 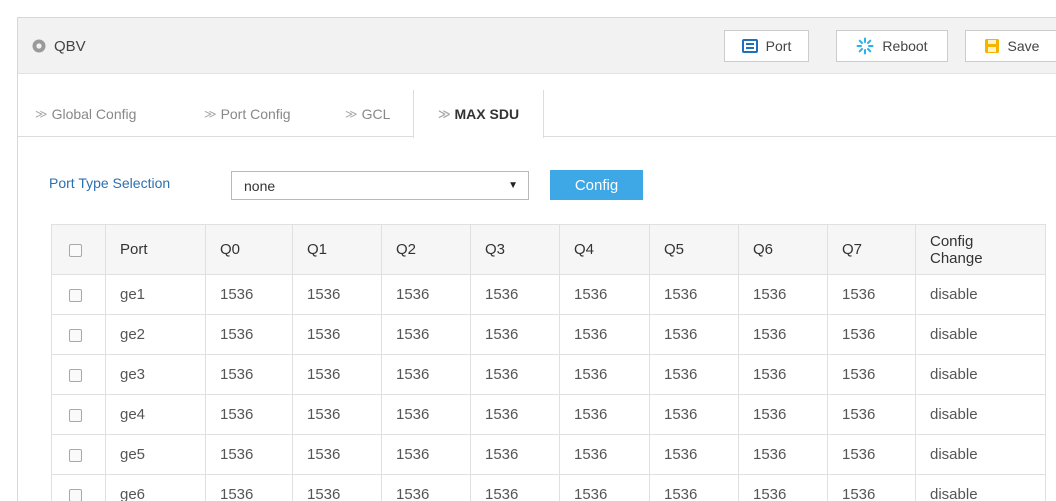 I want to click on port-cell: ge5, so click(x=155, y=454).